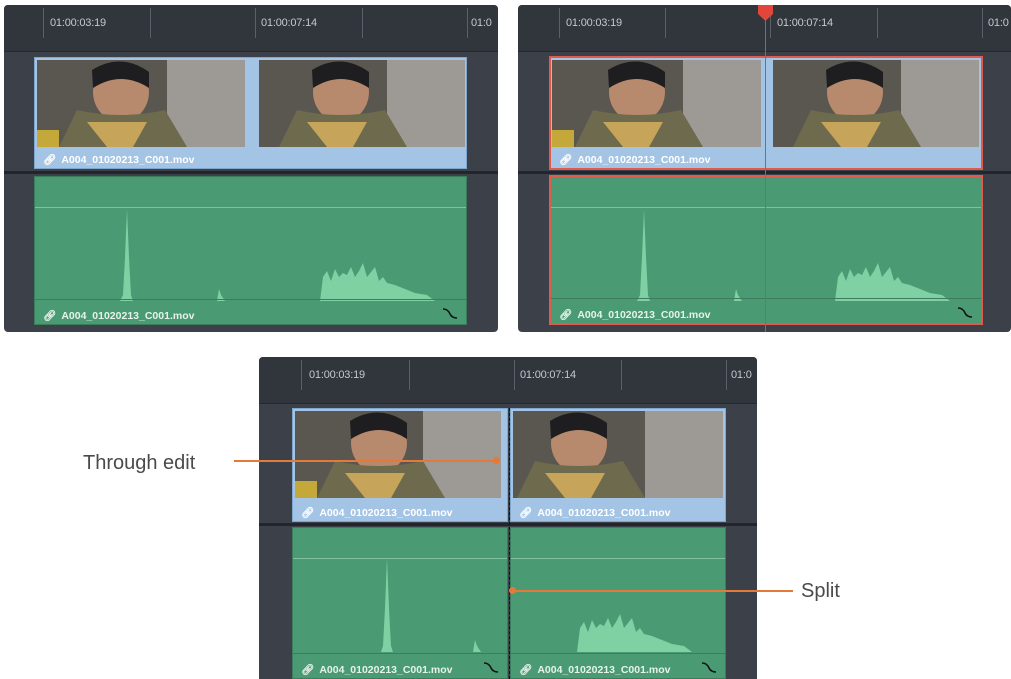 The image size is (1011, 679). What do you see at coordinates (512, 590) in the screenshot?
I see `split-dot` at bounding box center [512, 590].